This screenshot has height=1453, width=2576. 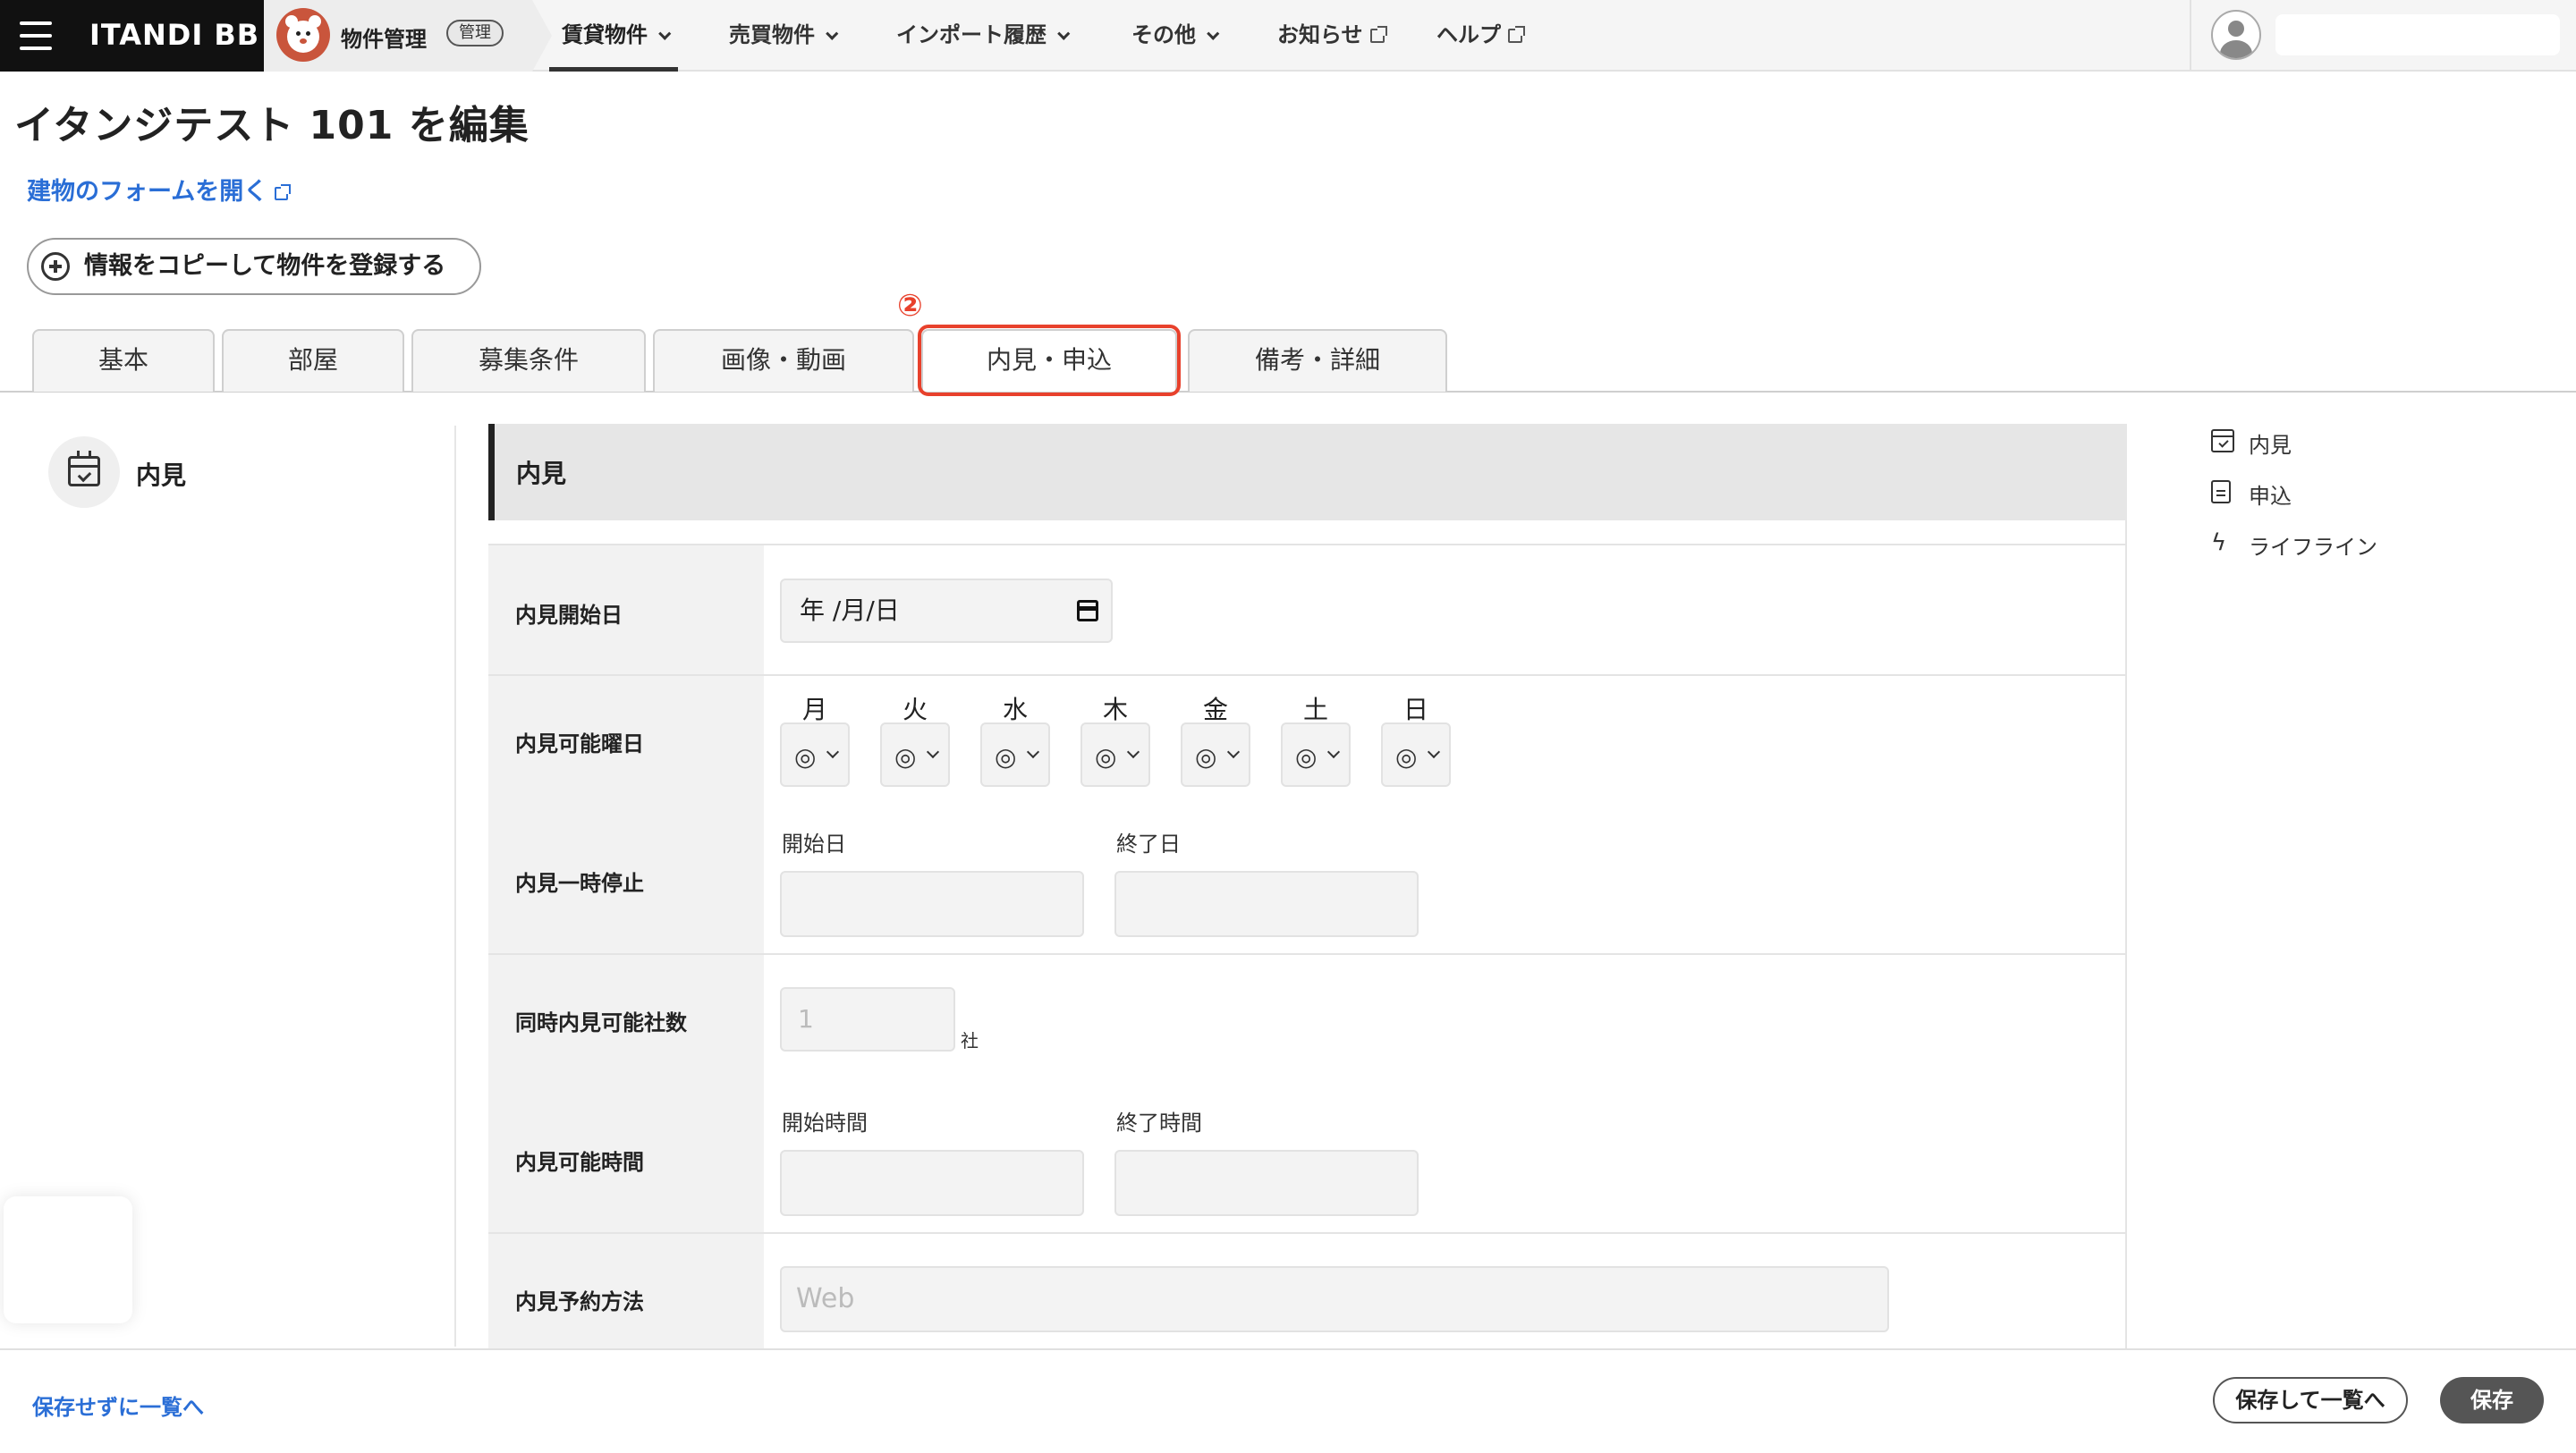 I want to click on tab-room: 部屋, so click(x=313, y=360).